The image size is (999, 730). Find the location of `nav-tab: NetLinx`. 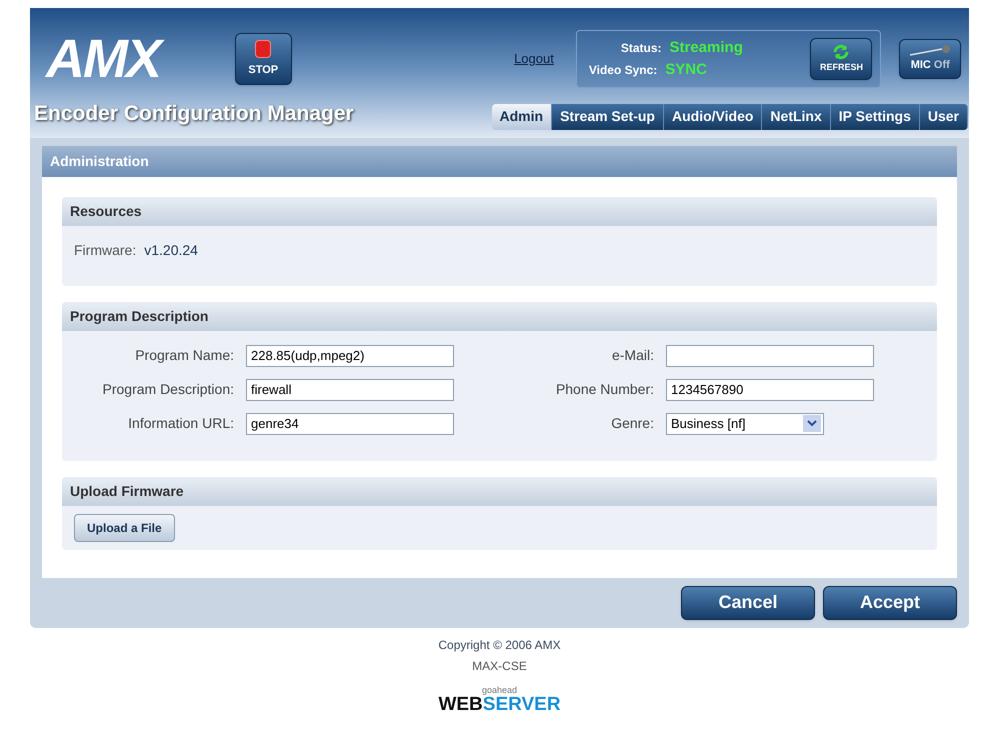

nav-tab: NetLinx is located at coordinates (796, 117).